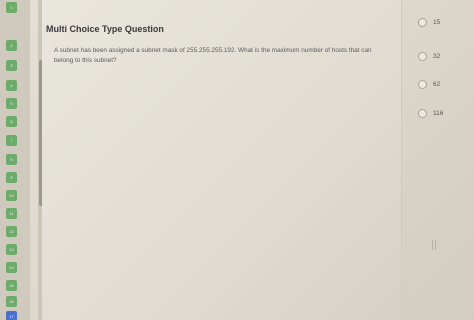  What do you see at coordinates (105, 29) in the screenshot?
I see `question-title: Multi Choice Type Question` at bounding box center [105, 29].